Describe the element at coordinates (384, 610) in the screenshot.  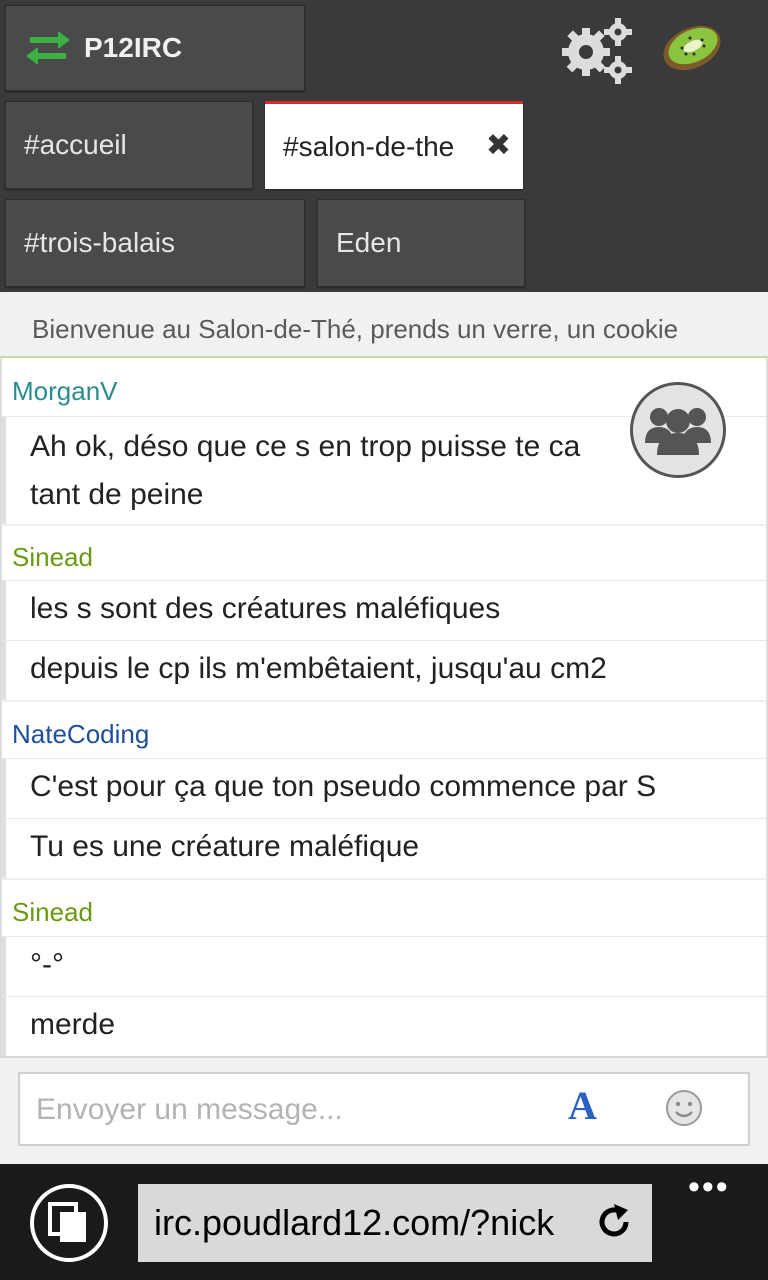
I see `message-text: les s sont des créatures maléfiques` at that location.